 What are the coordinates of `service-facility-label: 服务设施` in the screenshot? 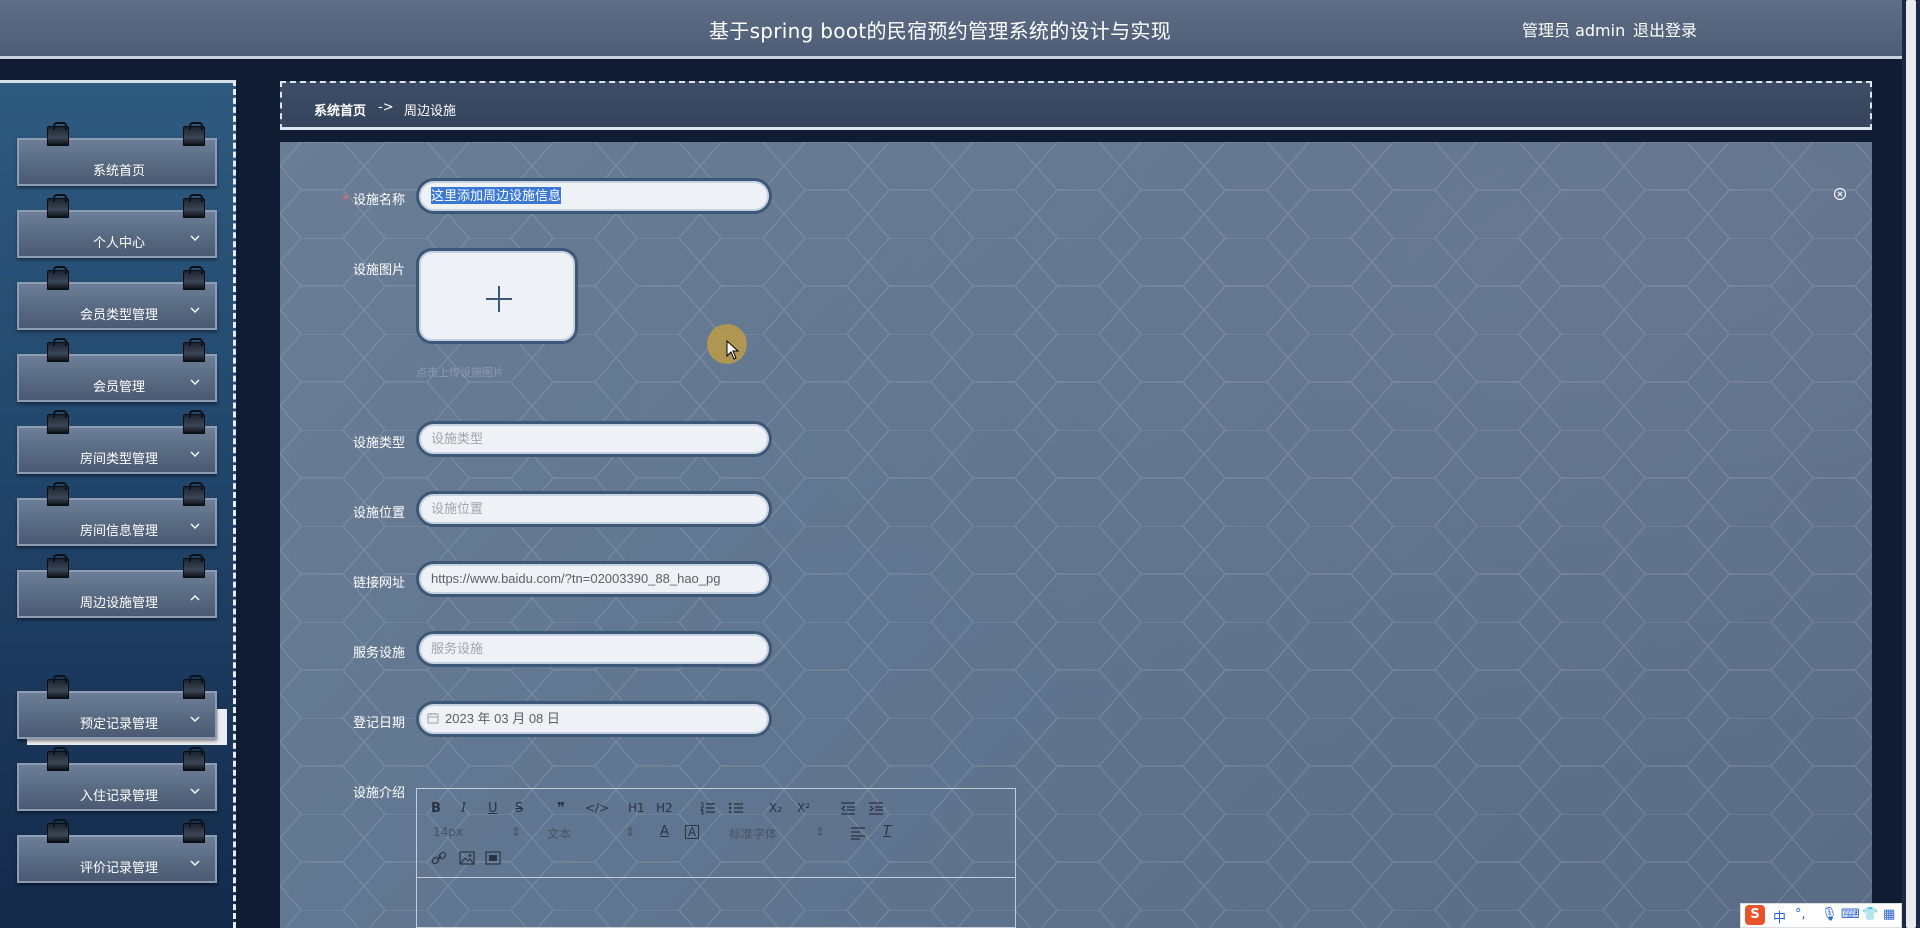 It's located at (378, 653).